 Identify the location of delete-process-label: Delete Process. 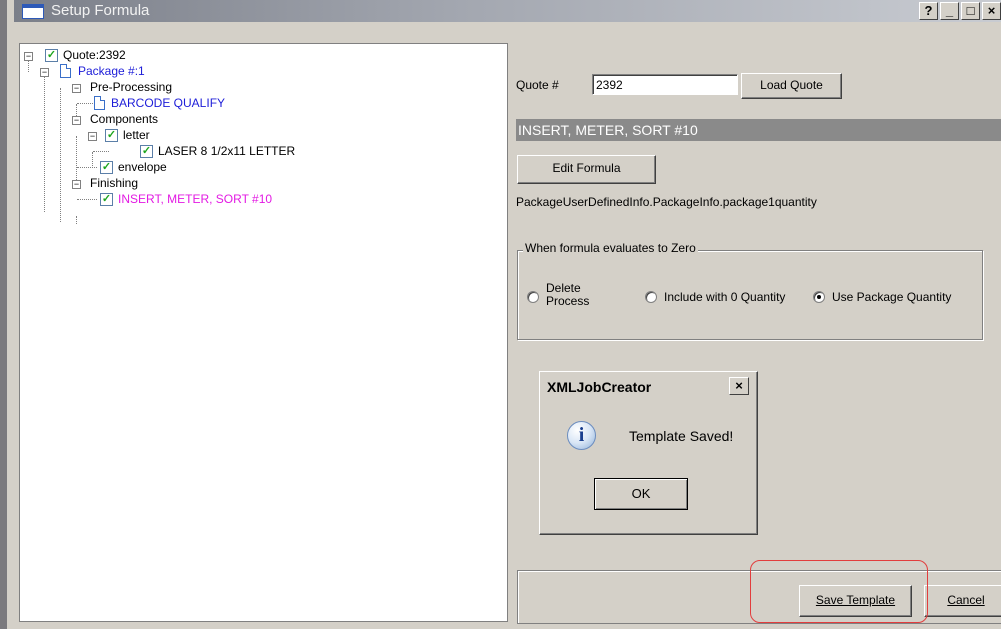
(567, 295).